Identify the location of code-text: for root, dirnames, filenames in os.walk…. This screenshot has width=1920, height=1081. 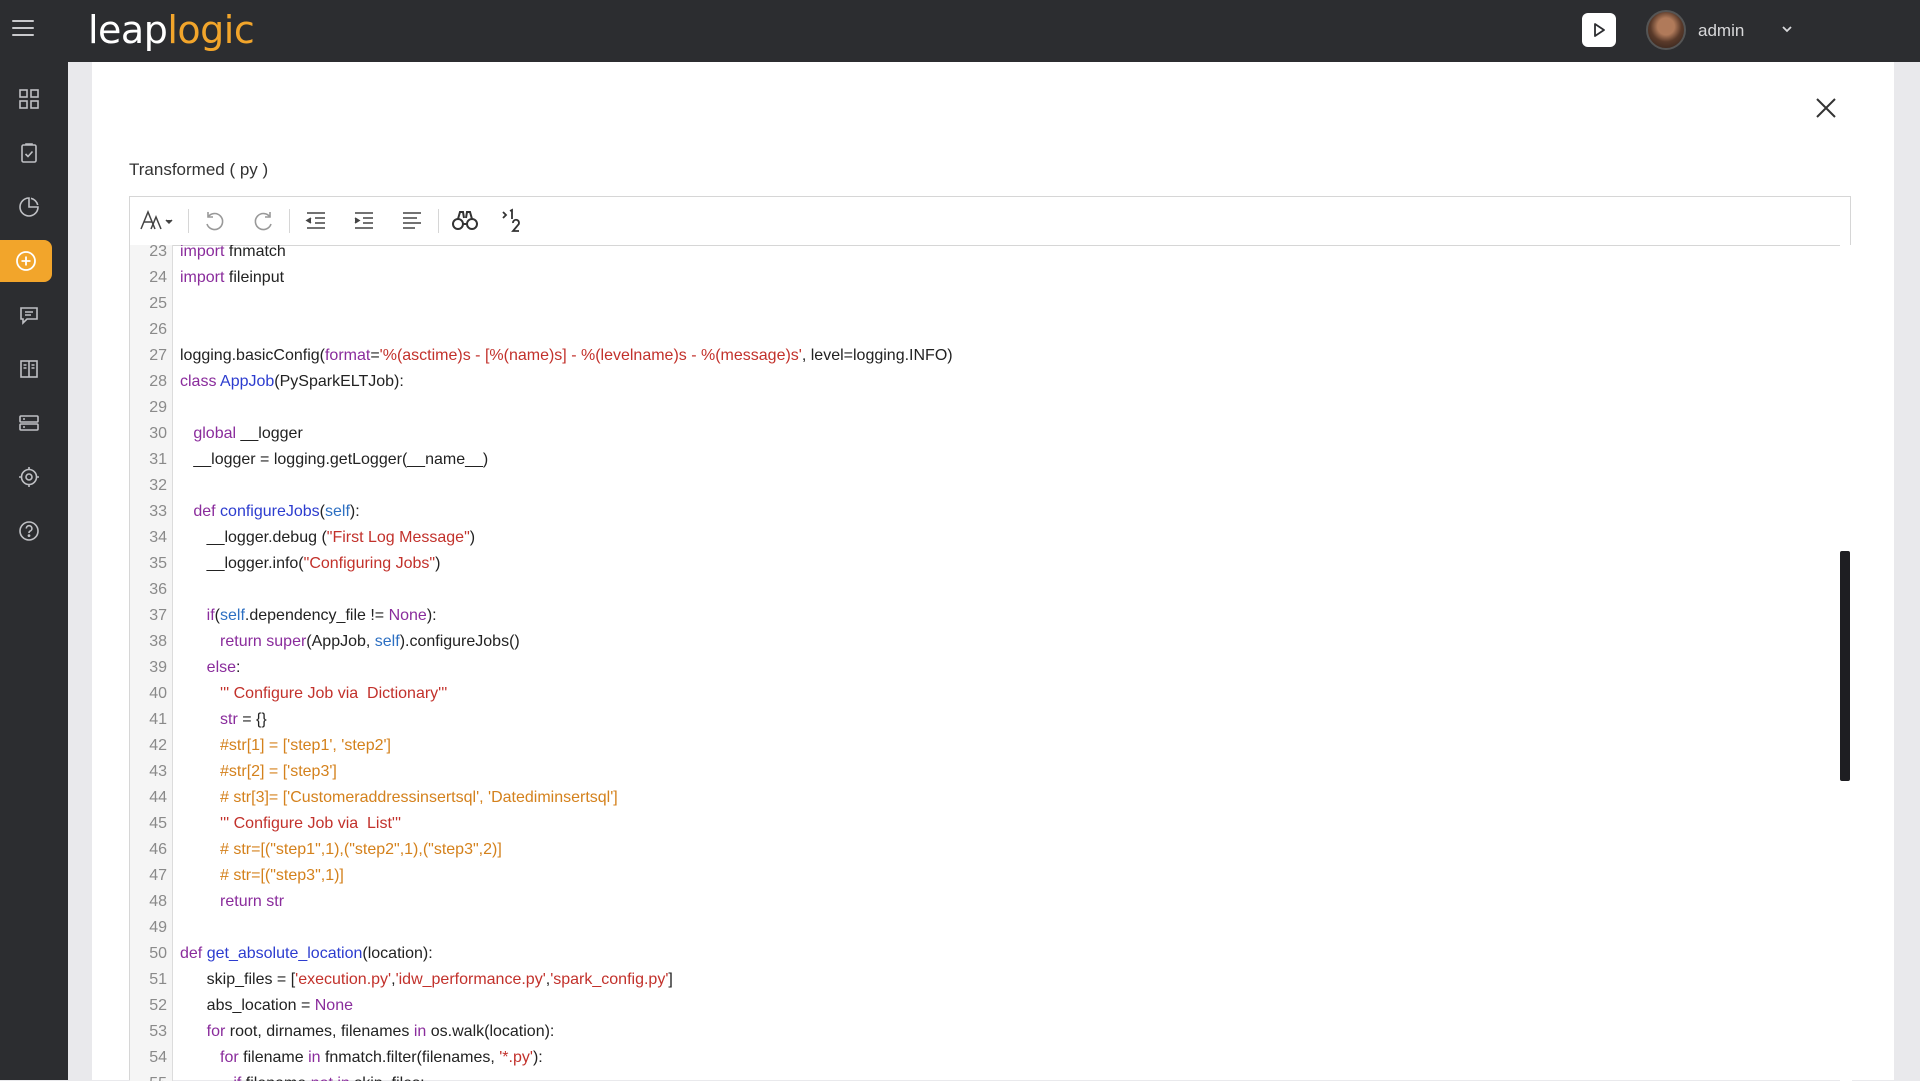
(363, 1032).